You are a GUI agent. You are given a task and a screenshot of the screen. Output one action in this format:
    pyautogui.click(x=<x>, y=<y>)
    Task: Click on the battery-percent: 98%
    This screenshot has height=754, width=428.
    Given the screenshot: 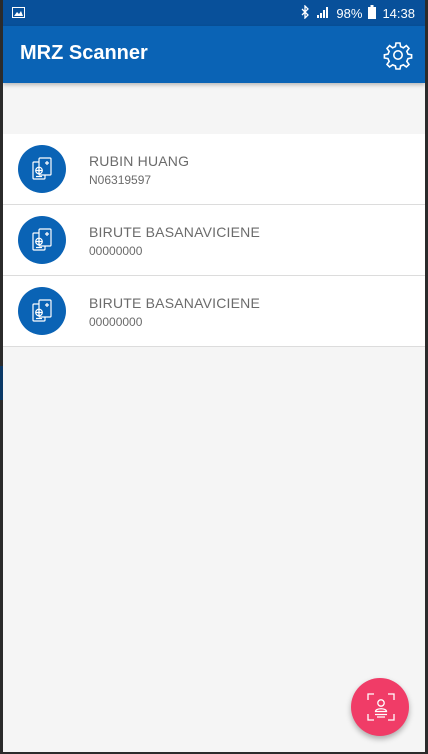 What is the action you would take?
    pyautogui.click(x=349, y=13)
    